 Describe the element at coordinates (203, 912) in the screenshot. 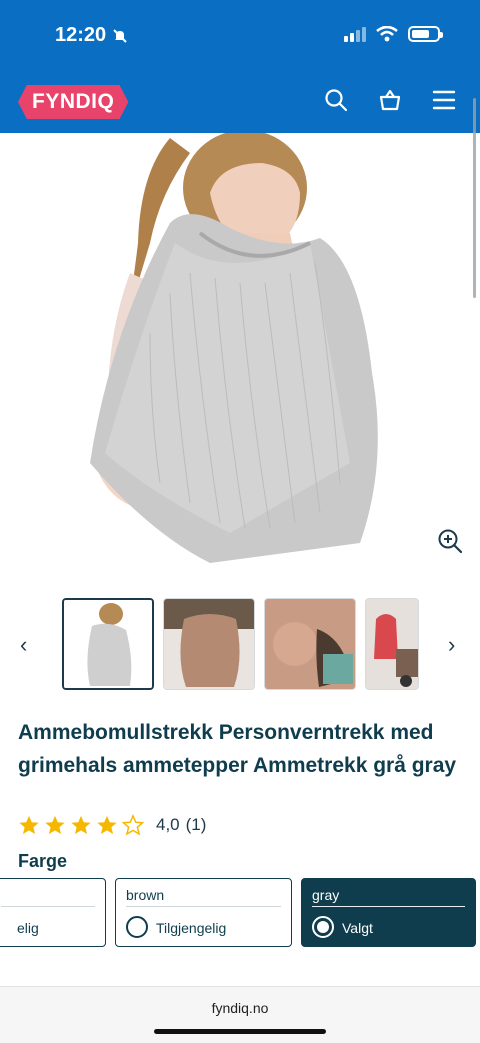

I see `color-option-brown: brown Tilgjengelig` at that location.